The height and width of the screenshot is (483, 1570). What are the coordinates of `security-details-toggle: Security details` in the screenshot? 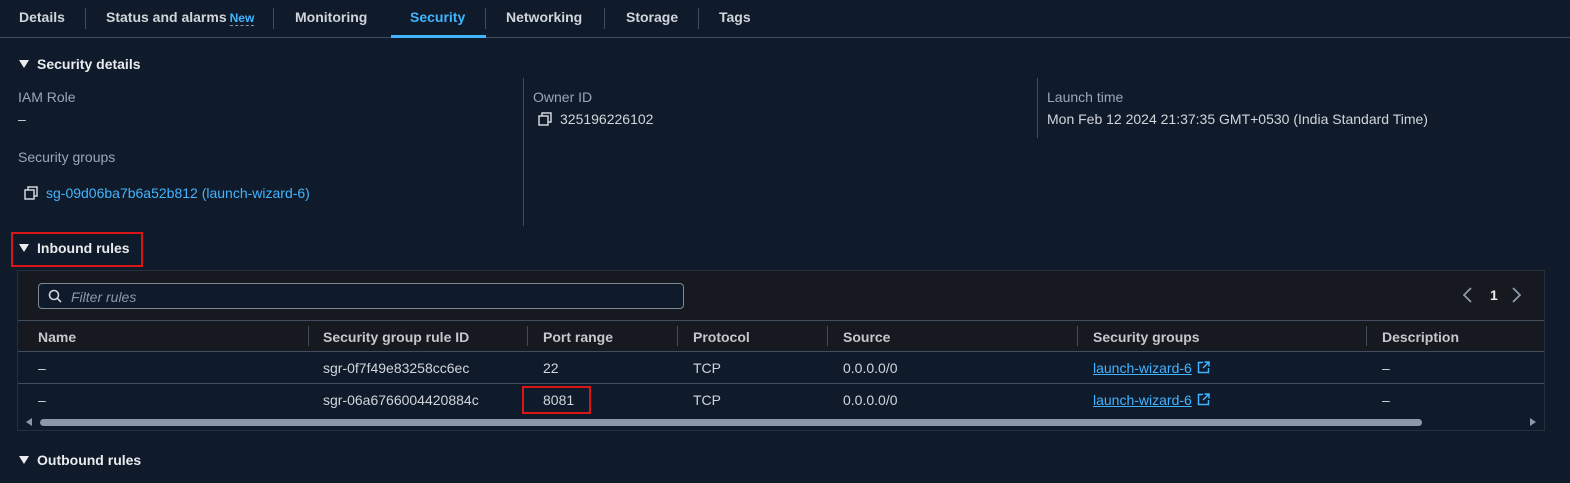 It's located at (80, 64).